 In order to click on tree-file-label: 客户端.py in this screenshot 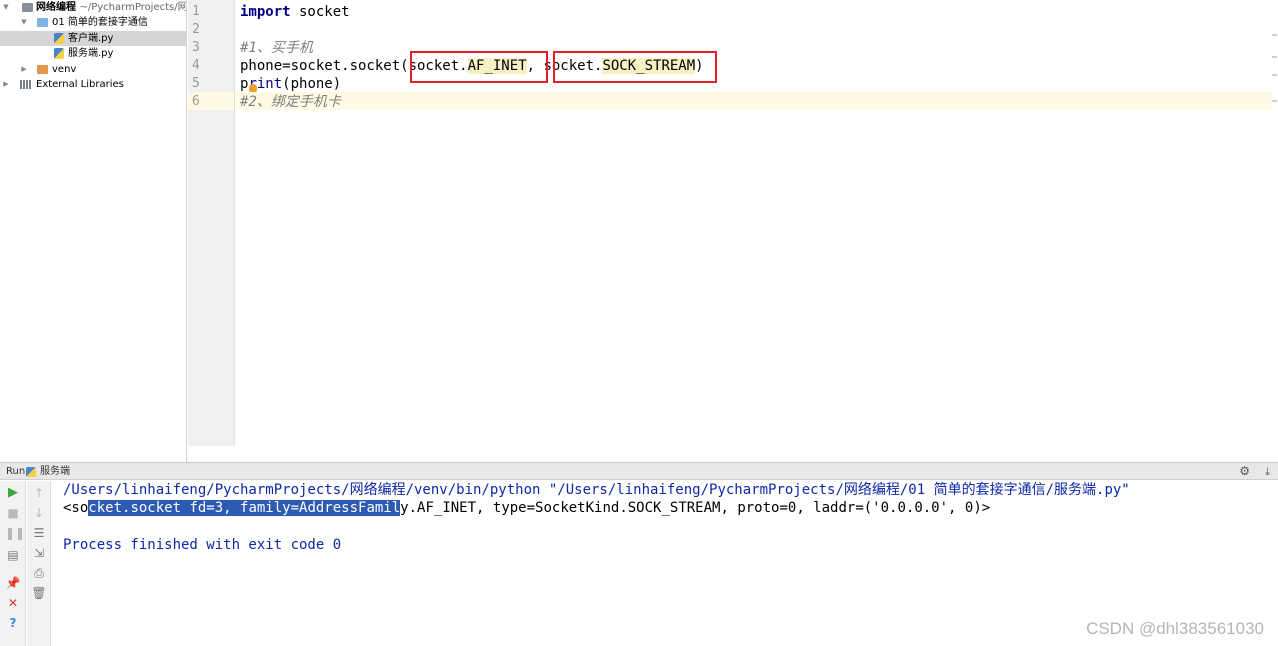, I will do `click(91, 38)`.